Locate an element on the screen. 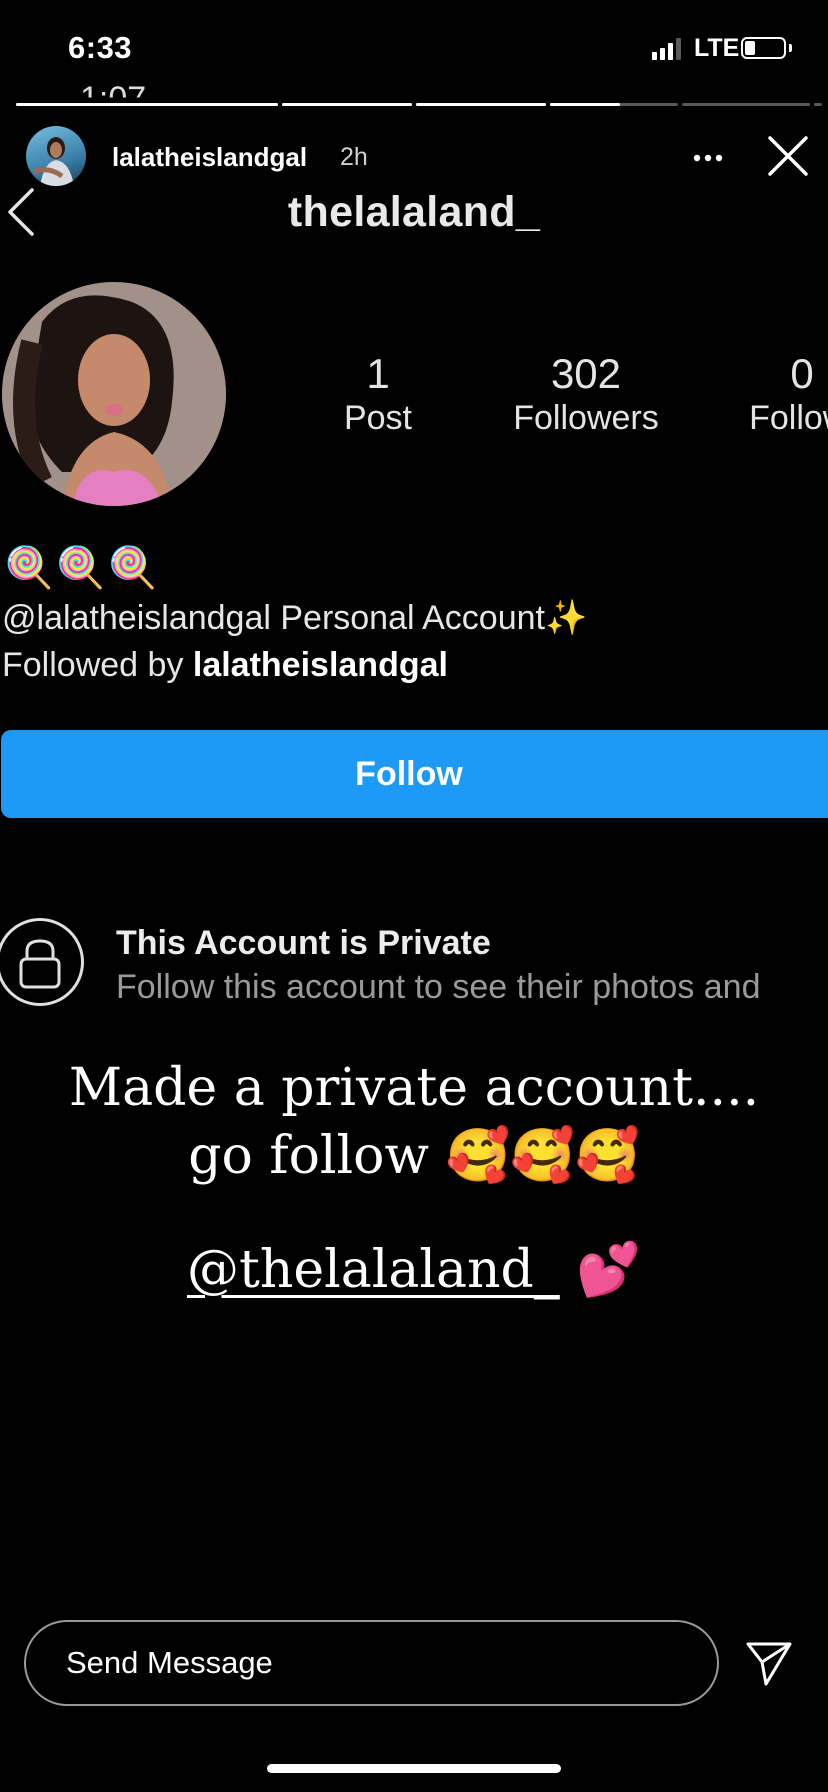 The height and width of the screenshot is (1792, 828). followed-by: Followed by lalatheislandgal is located at coordinates (225, 665).